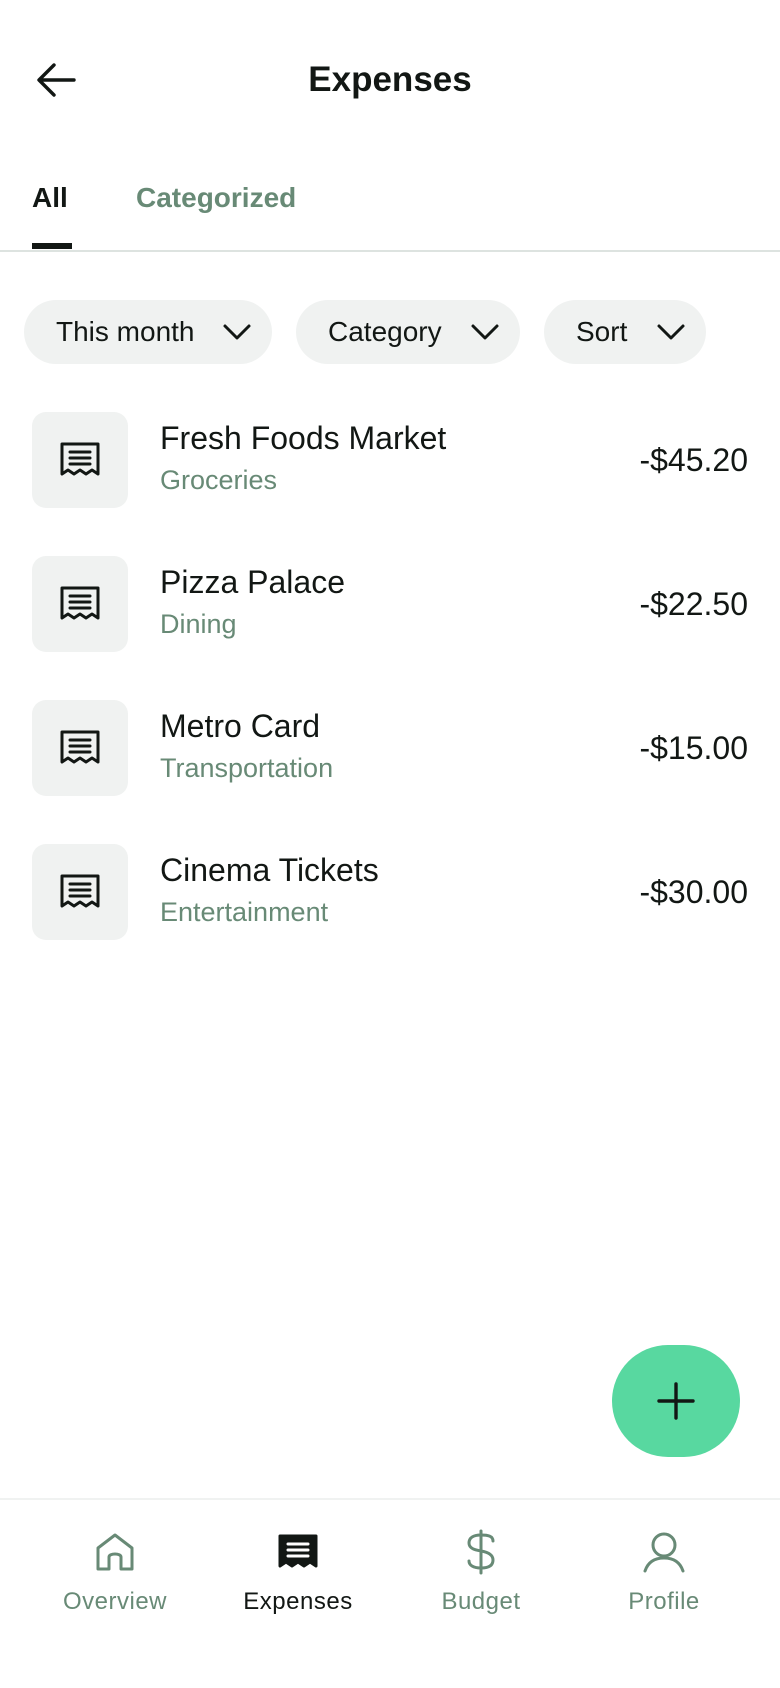 Image resolution: width=780 pixels, height=1688 pixels. I want to click on expense-name: Fresh Foods Market, so click(303, 438).